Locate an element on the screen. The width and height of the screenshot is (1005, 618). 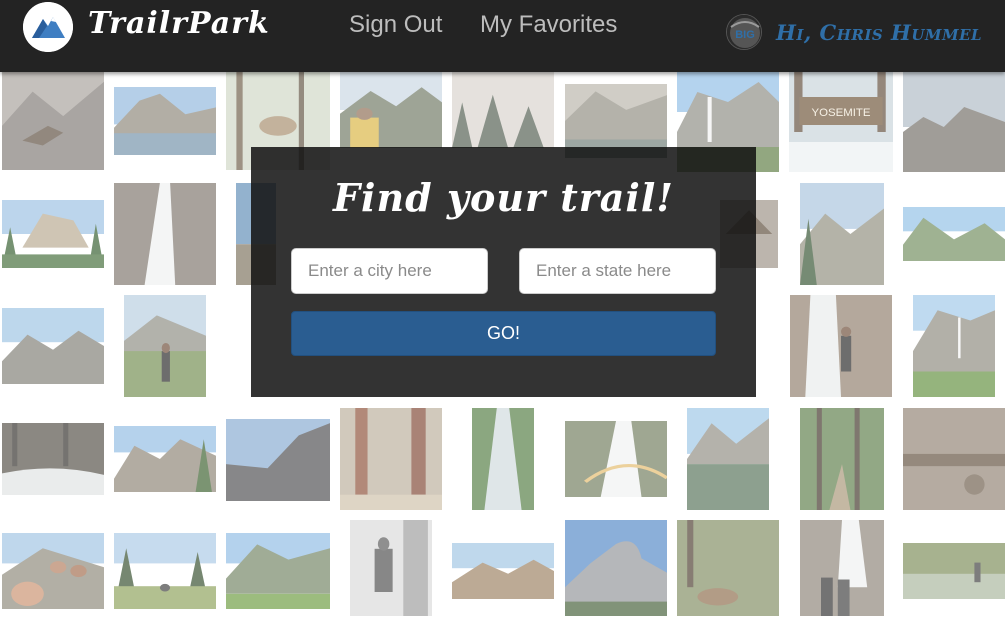
svg-text: YOSEMITE is located at coordinates (840, 113).